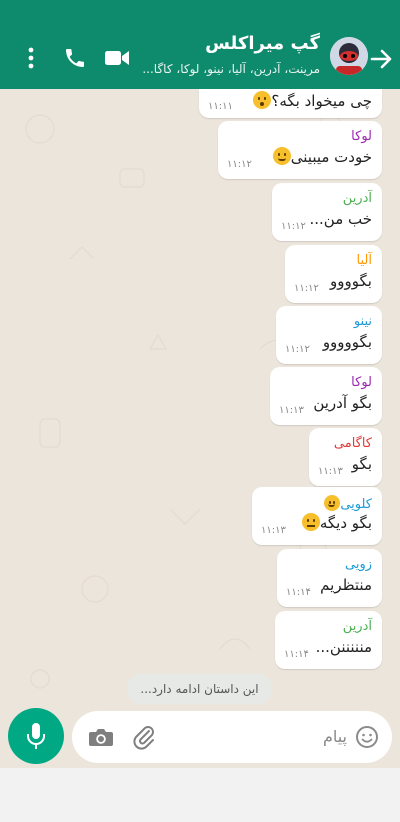 This screenshot has width=400, height=822. I want to click on message-bubble: نینو بگووووو ۱۱:۱۲, so click(329, 335).